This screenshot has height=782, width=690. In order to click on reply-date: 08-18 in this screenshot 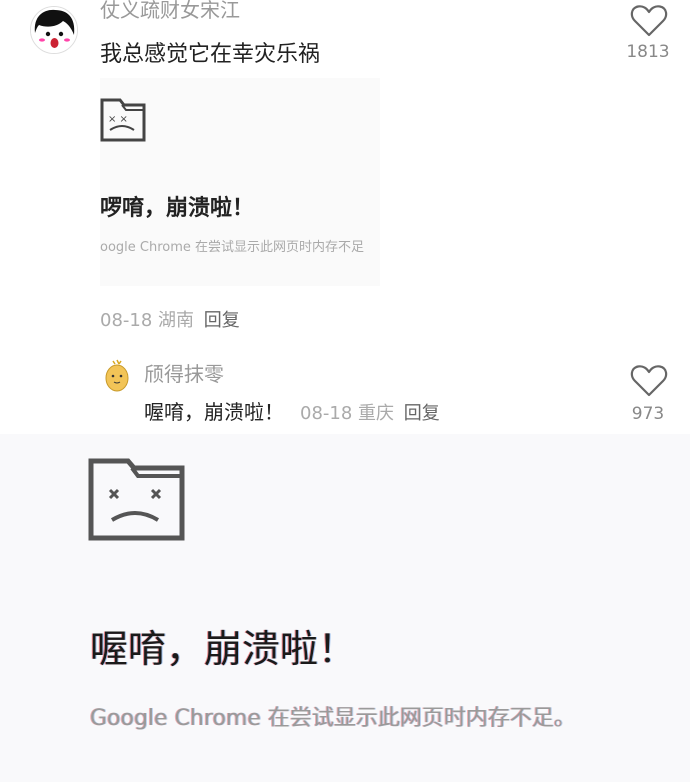, I will do `click(326, 413)`.